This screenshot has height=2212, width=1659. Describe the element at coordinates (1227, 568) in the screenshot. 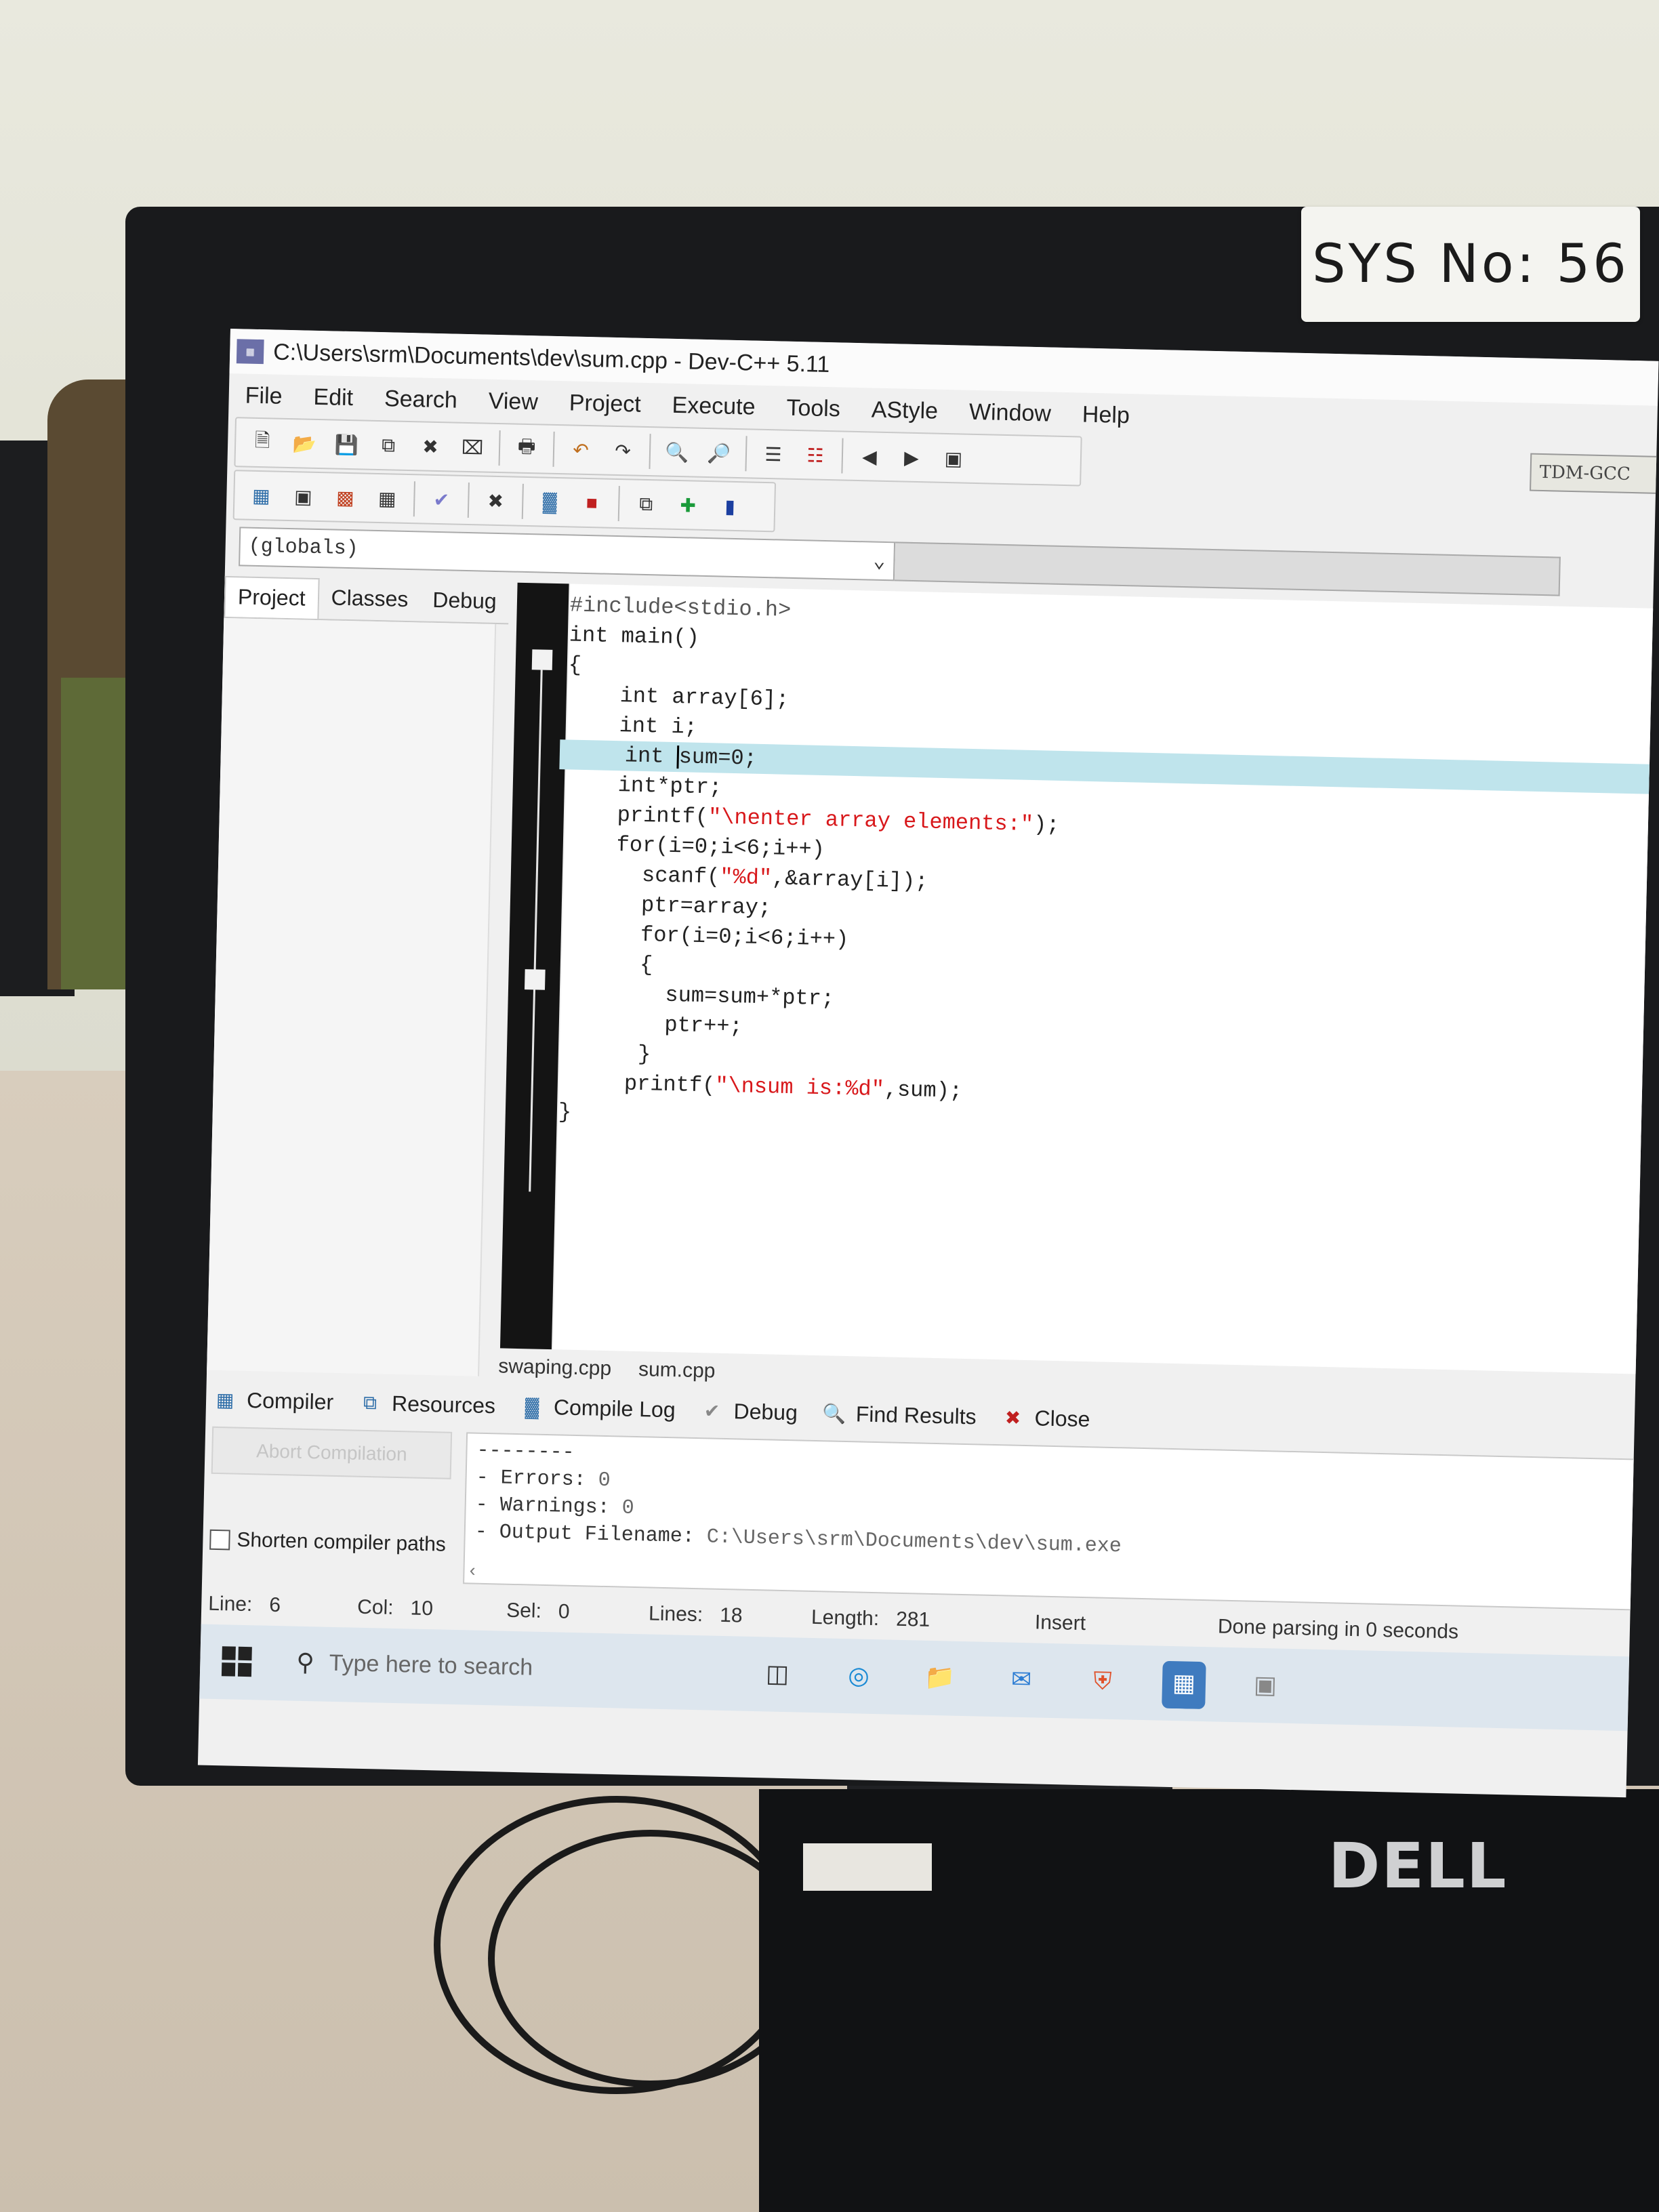

I see `function-dropdown` at that location.